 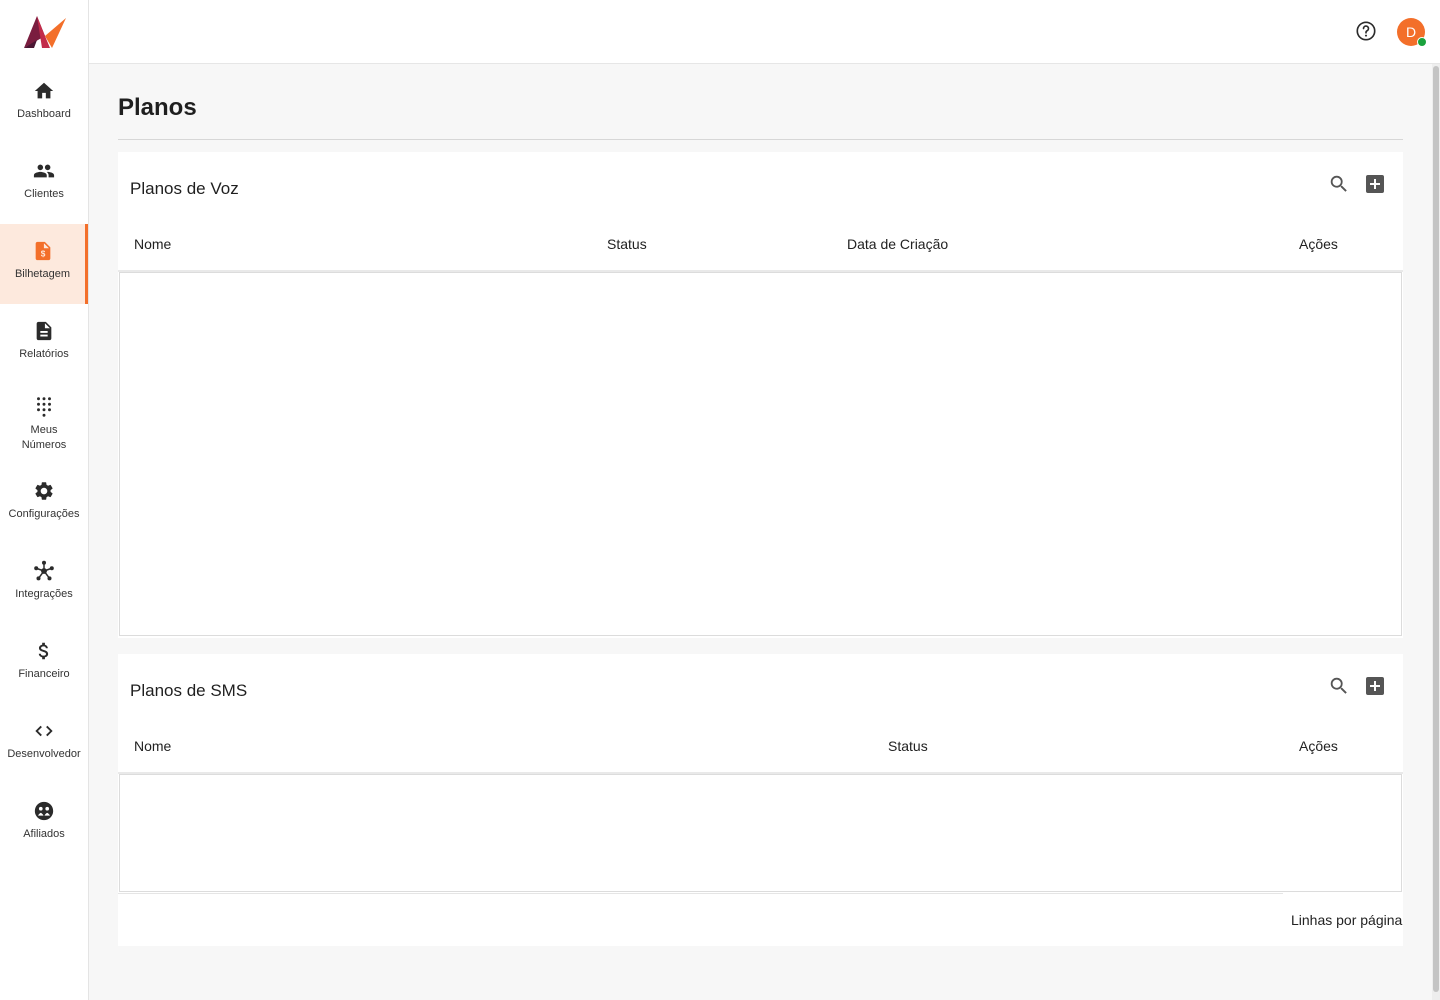 What do you see at coordinates (44, 754) in the screenshot?
I see `sidebar-item-label: Desenvolvedor` at bounding box center [44, 754].